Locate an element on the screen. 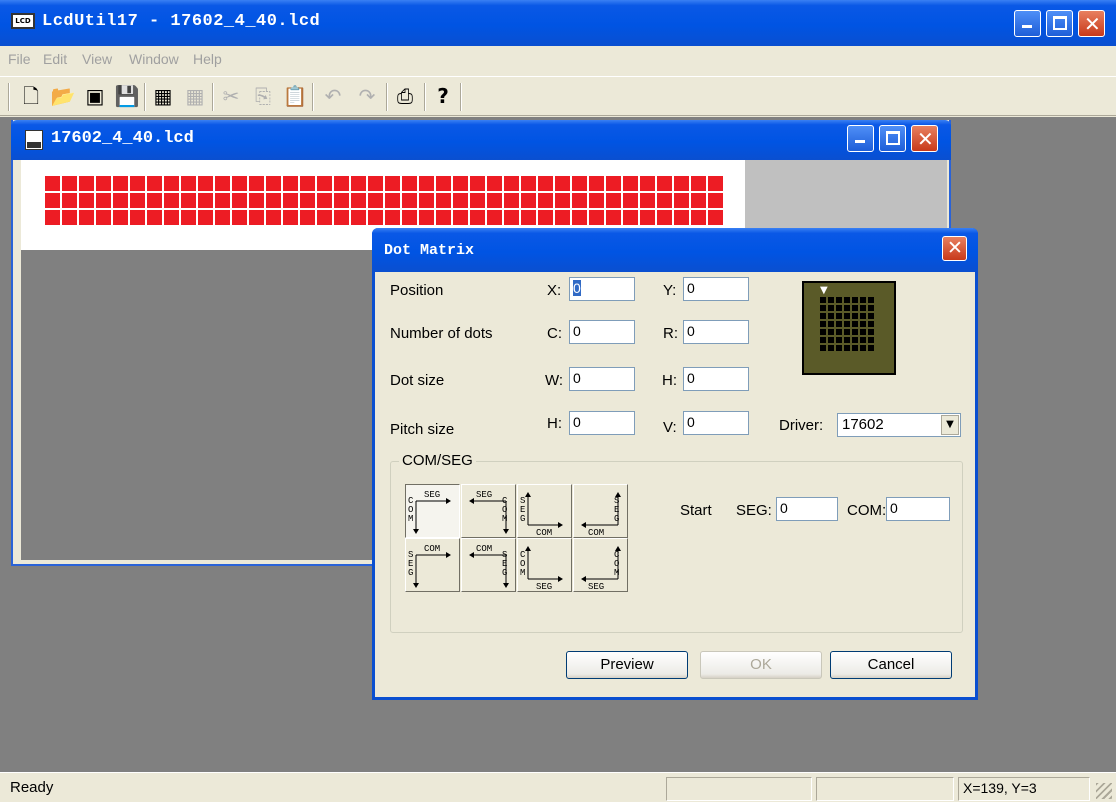  dialog-title-bar: Dot Matrix ✕ is located at coordinates (675, 250).